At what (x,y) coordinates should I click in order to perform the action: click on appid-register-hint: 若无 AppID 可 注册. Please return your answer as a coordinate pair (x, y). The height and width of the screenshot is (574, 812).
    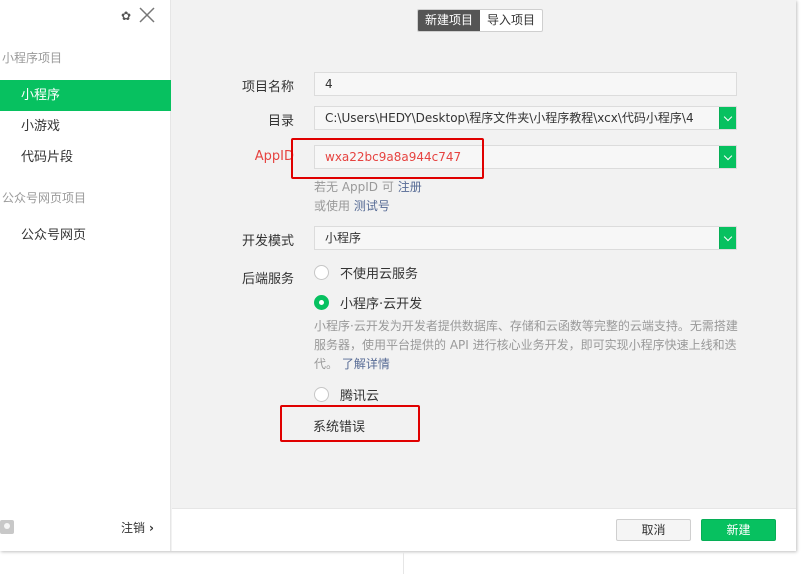
    Looking at the image, I should click on (368, 186).